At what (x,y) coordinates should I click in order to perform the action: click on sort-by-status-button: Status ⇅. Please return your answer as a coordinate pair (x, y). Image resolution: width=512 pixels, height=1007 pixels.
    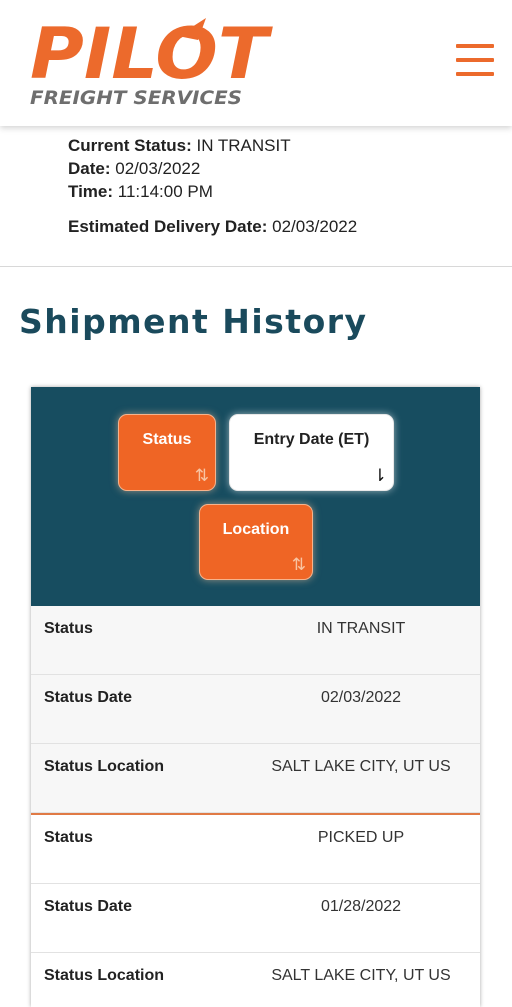
    Looking at the image, I should click on (167, 452).